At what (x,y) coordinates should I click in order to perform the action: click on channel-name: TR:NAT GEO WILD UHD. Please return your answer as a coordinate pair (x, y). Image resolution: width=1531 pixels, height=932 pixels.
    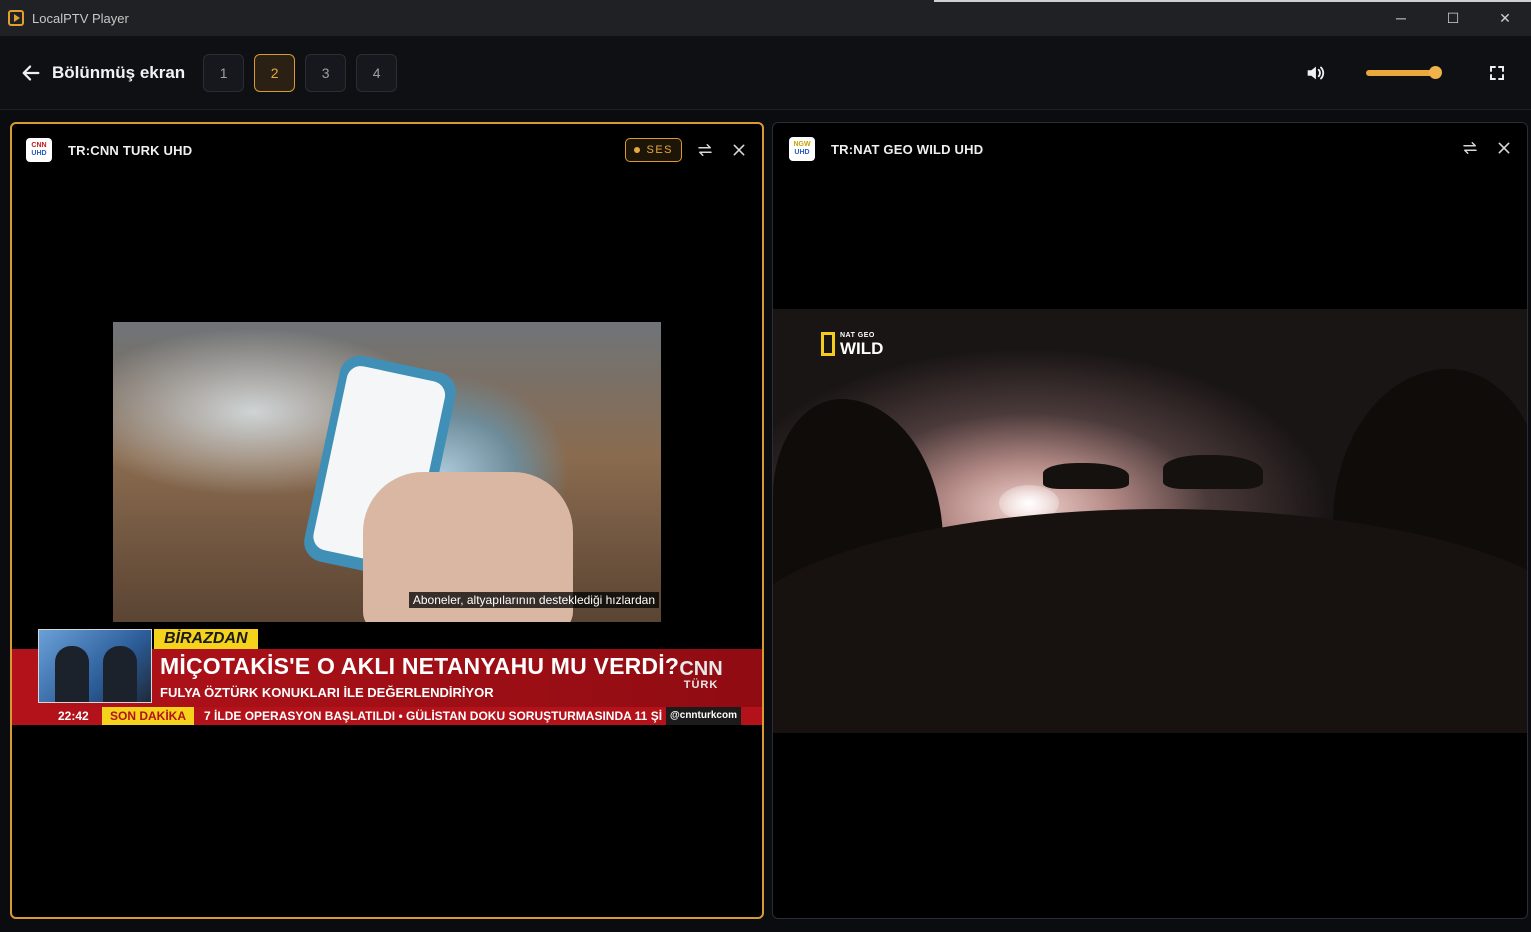
    Looking at the image, I should click on (907, 149).